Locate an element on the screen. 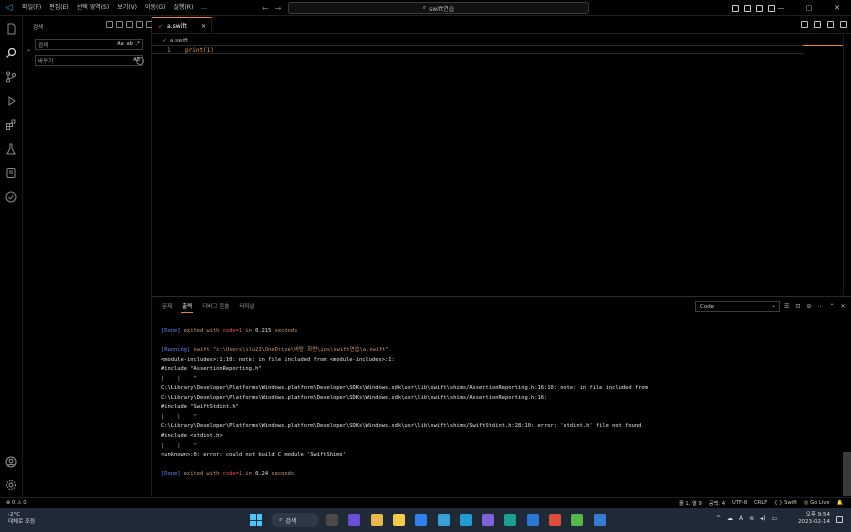 The height and width of the screenshot is (532, 851). weather-widget: -2°C 대체로 조림 is located at coordinates (21, 519).